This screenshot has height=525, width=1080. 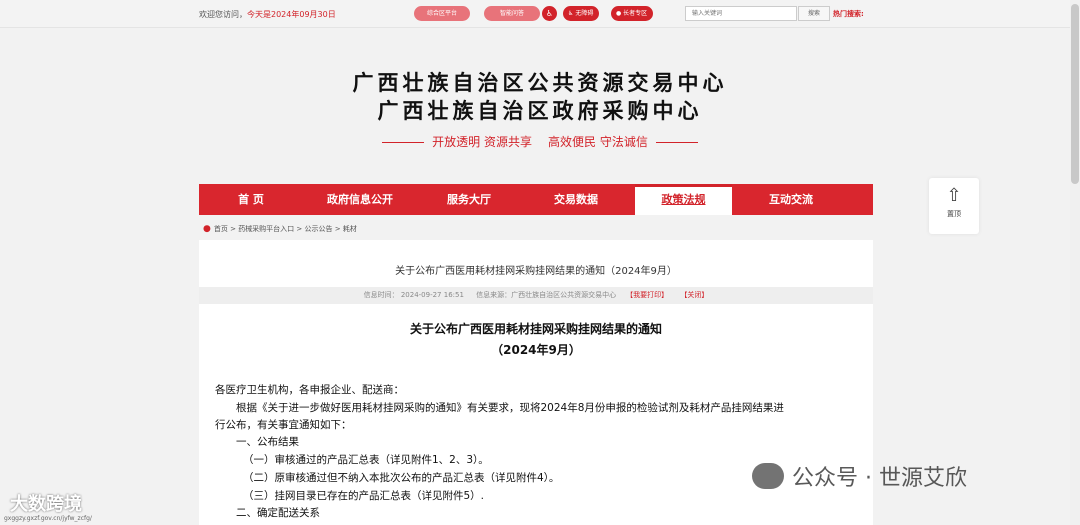 What do you see at coordinates (954, 214) in the screenshot?
I see `back-to-top-label: 置顶` at bounding box center [954, 214].